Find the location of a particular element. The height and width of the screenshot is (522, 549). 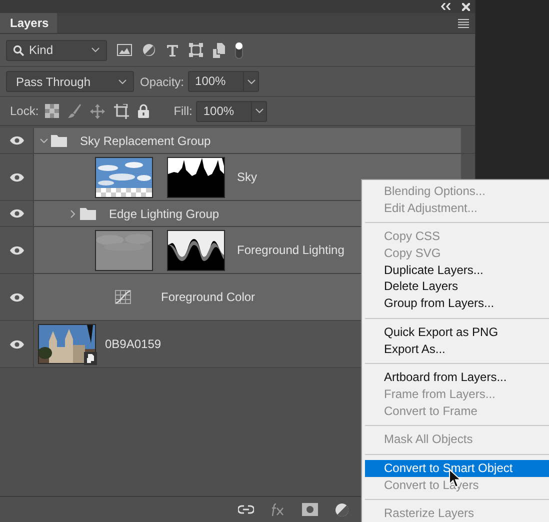

type-filter-icon is located at coordinates (172, 50).